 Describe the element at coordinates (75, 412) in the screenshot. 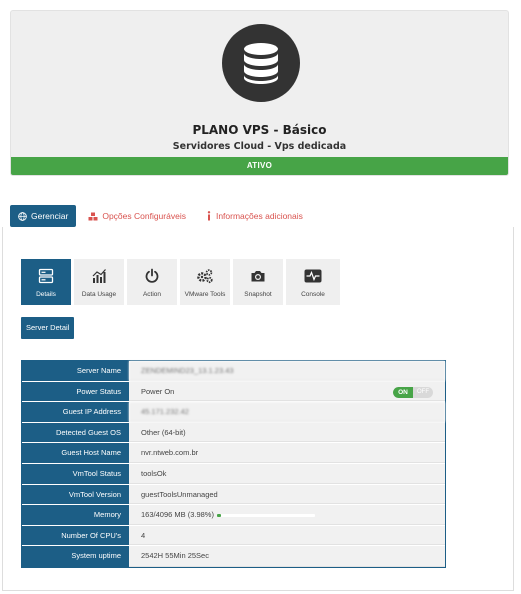

I see `row-label: Guest IP Address` at that location.